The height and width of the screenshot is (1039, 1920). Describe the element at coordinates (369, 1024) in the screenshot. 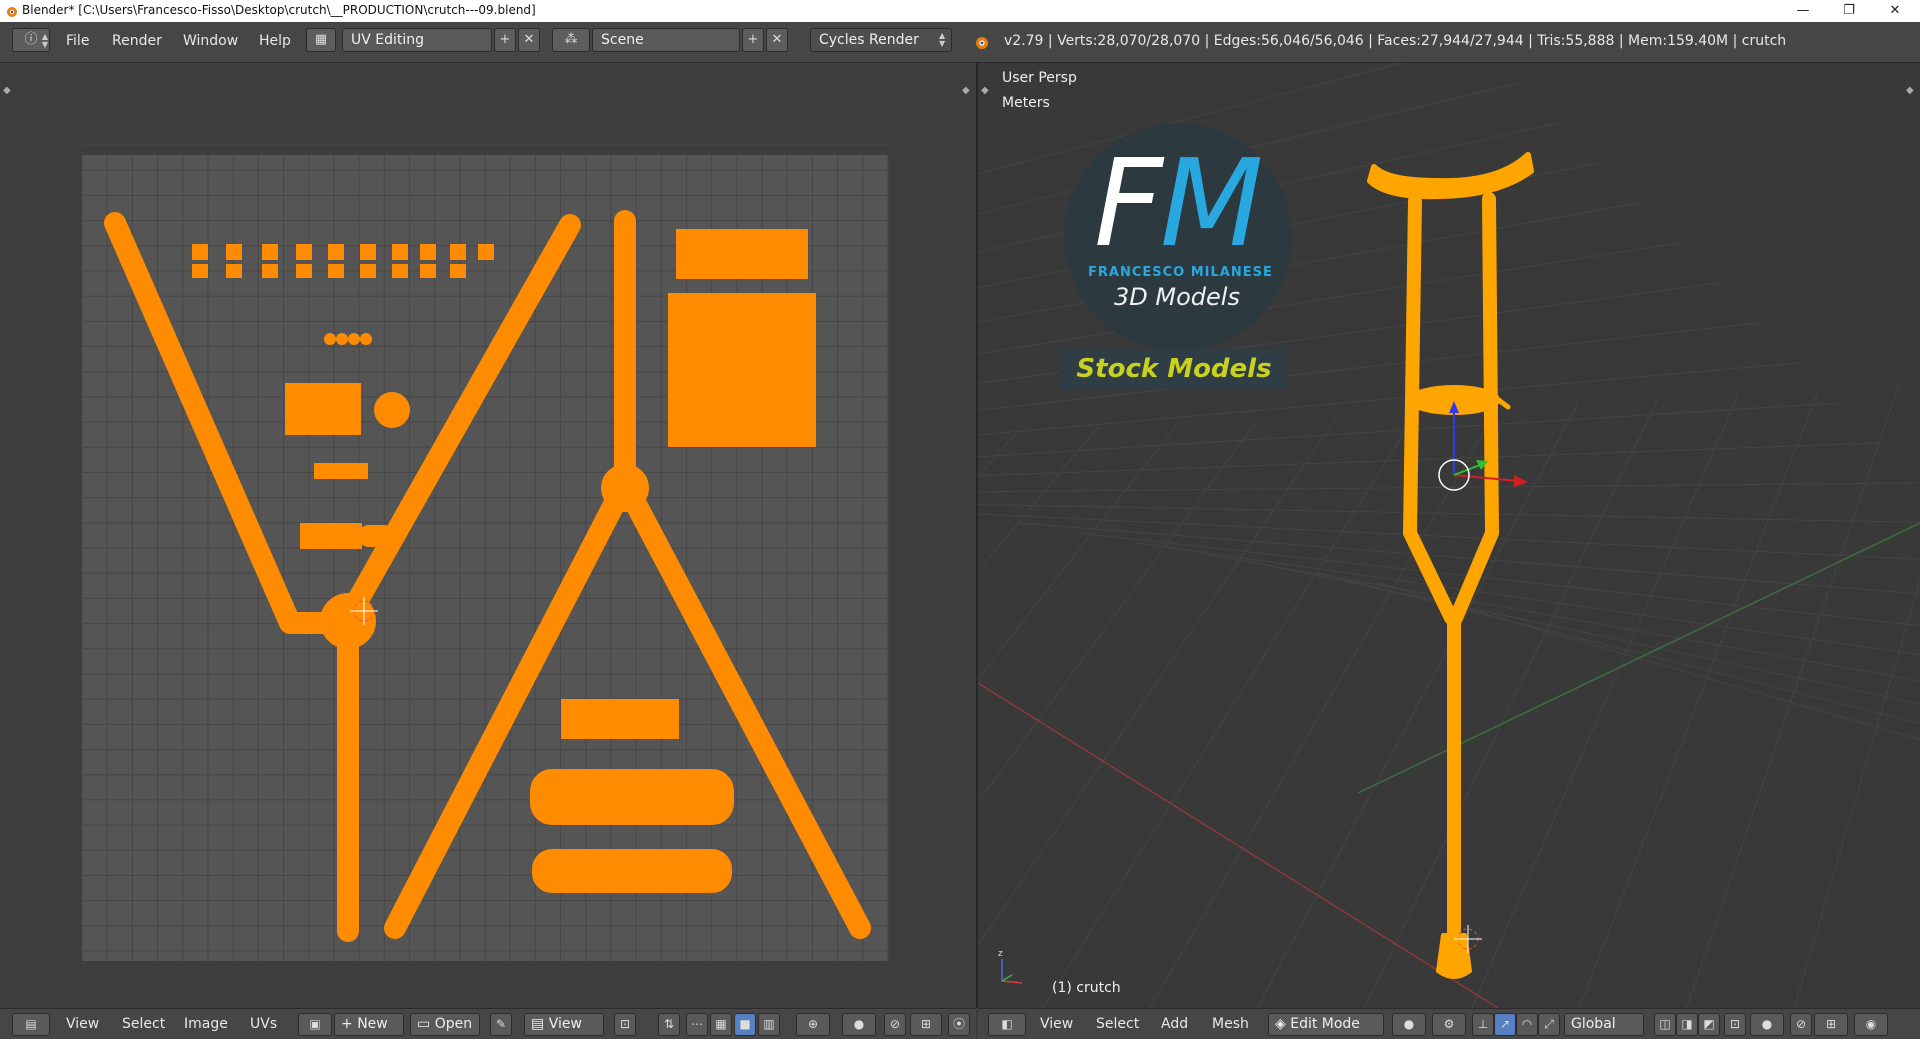

I see `new-image-button: + New` at that location.